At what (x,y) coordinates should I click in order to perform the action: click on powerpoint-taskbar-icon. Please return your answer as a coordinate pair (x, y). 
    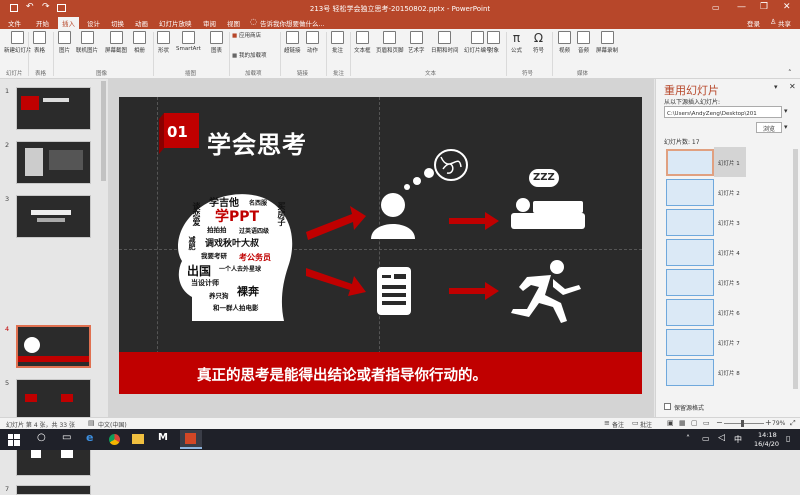
    Looking at the image, I should click on (191, 439).